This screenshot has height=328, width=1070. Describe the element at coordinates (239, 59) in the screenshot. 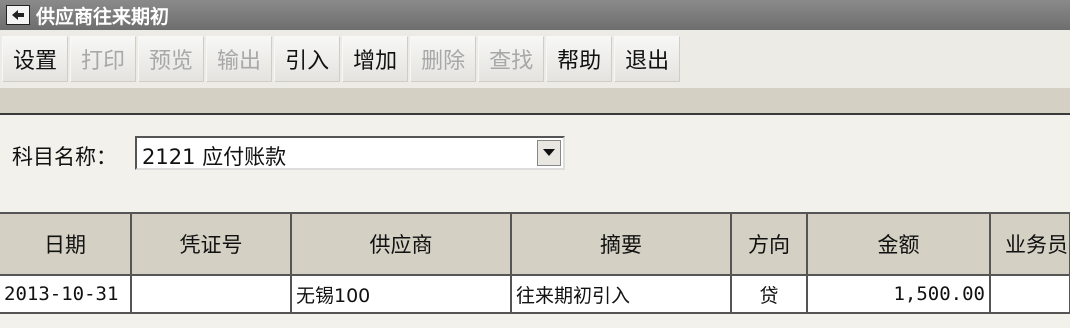

I see `export-button: 输出` at that location.